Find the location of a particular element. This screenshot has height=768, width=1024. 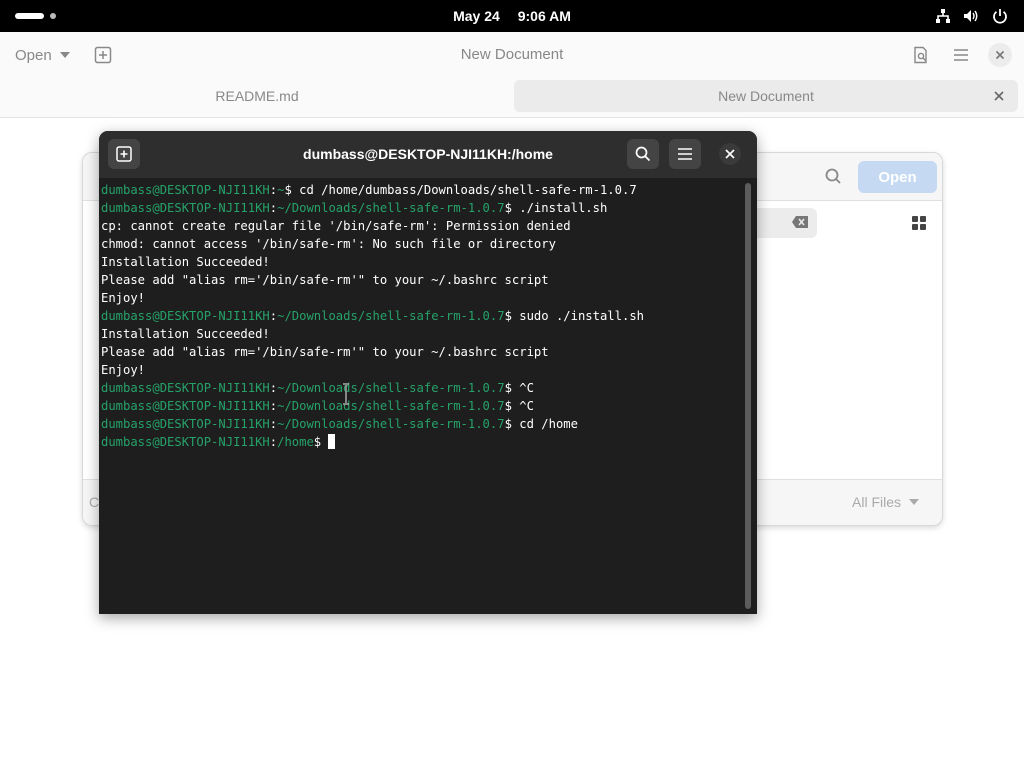

power-icon is located at coordinates (1000, 16).